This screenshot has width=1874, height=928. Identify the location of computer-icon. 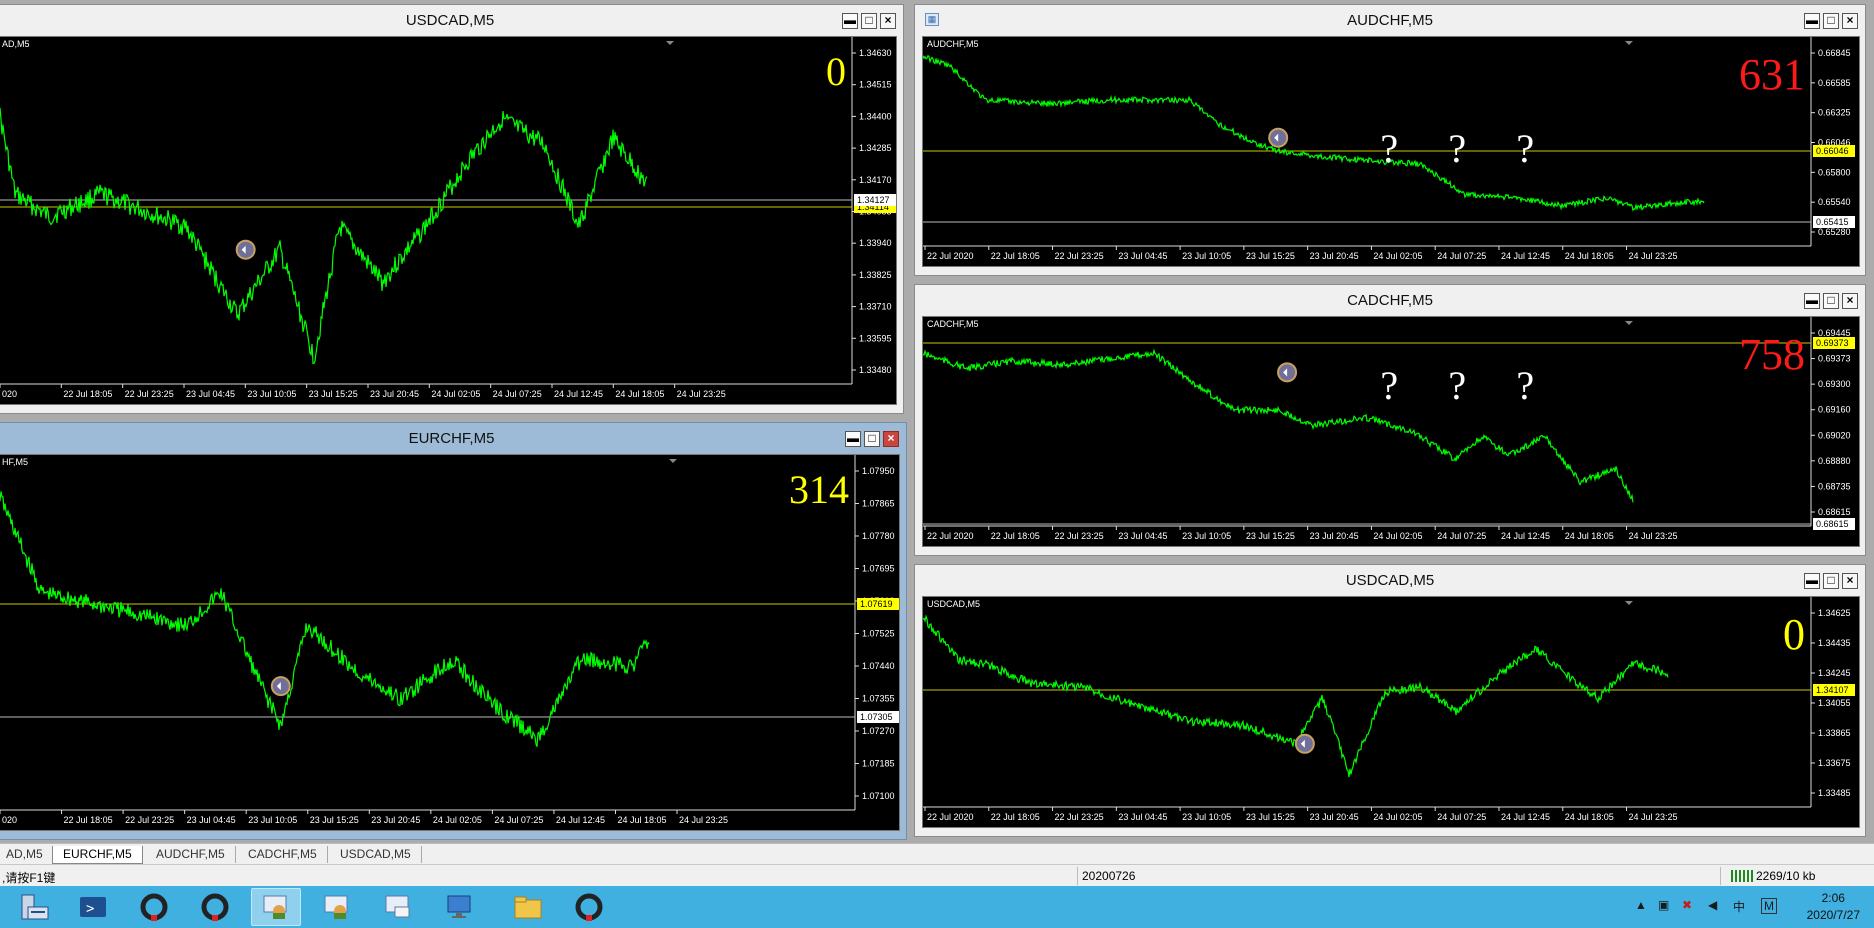
(459, 907).